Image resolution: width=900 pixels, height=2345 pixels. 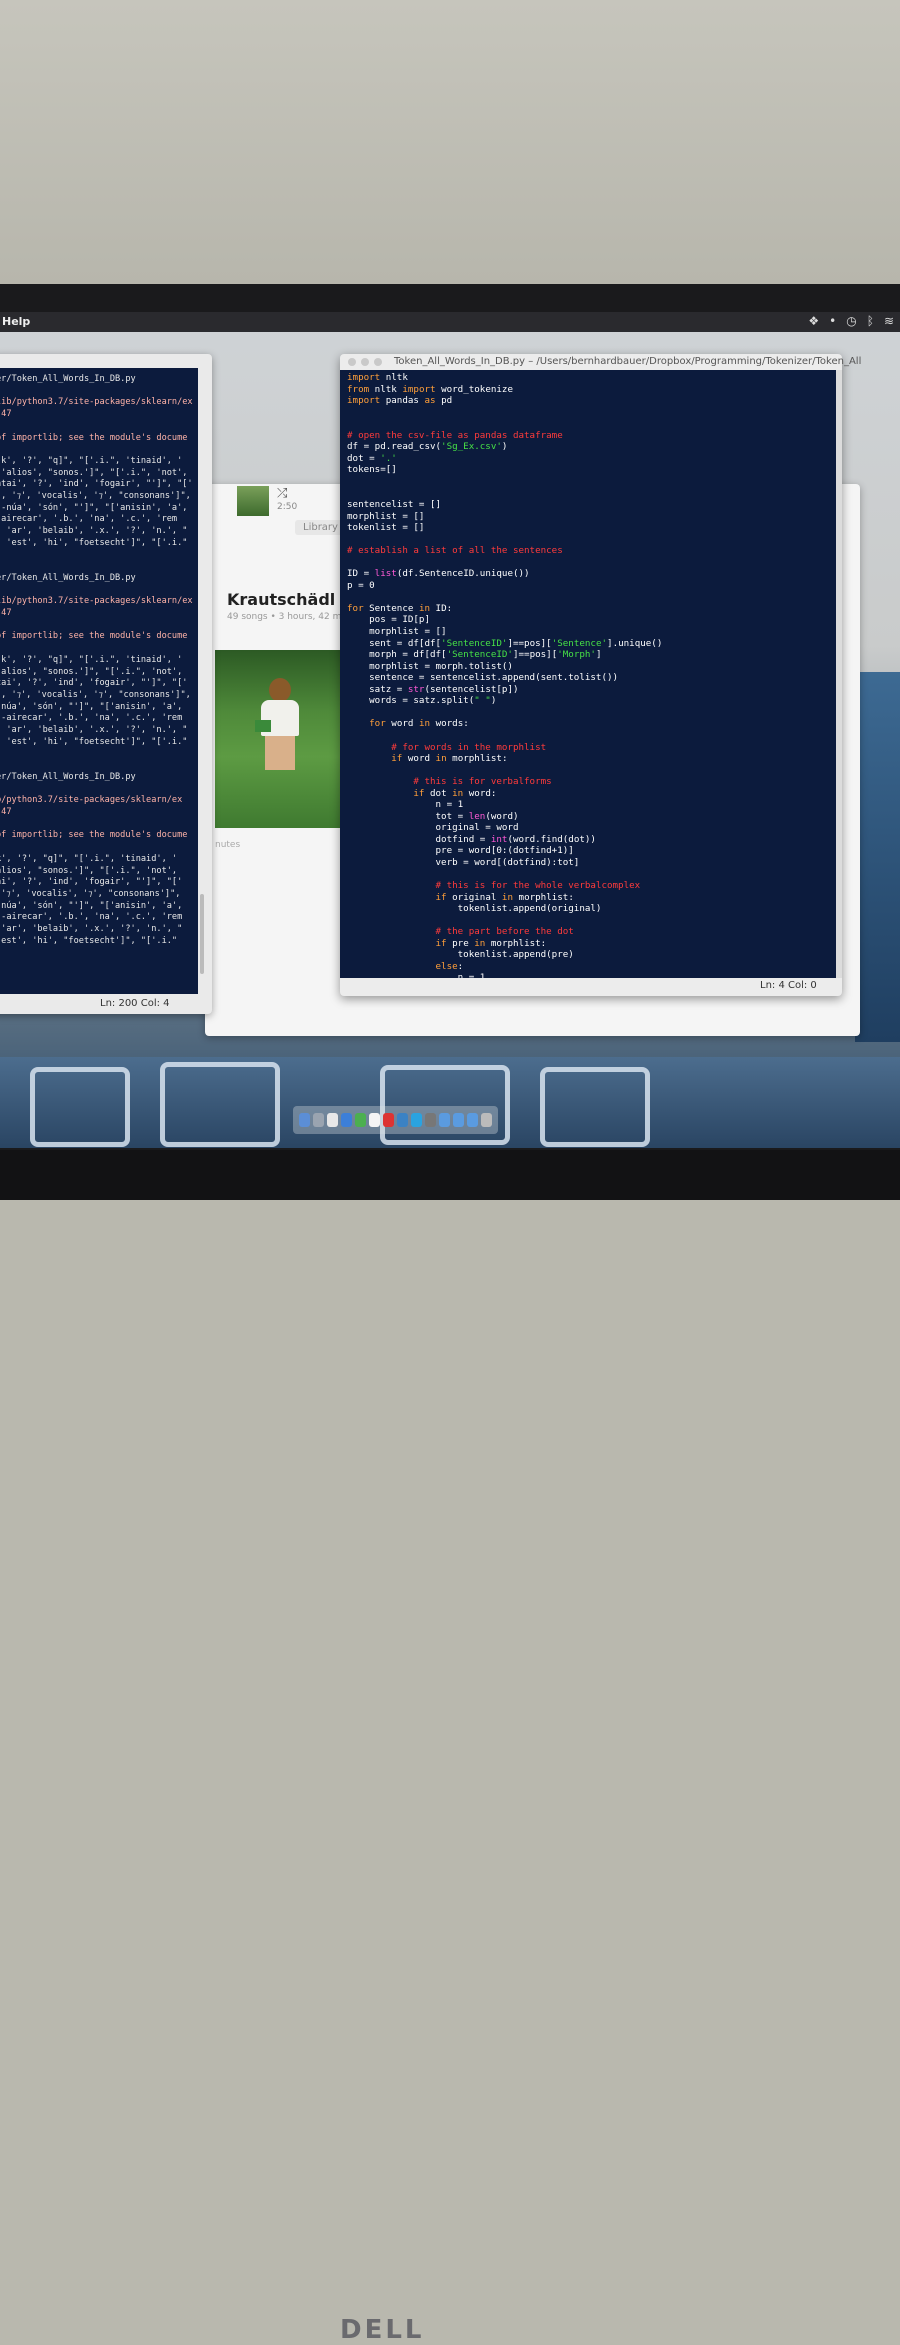 I want to click on now-playing-artwork, so click(x=253, y=501).